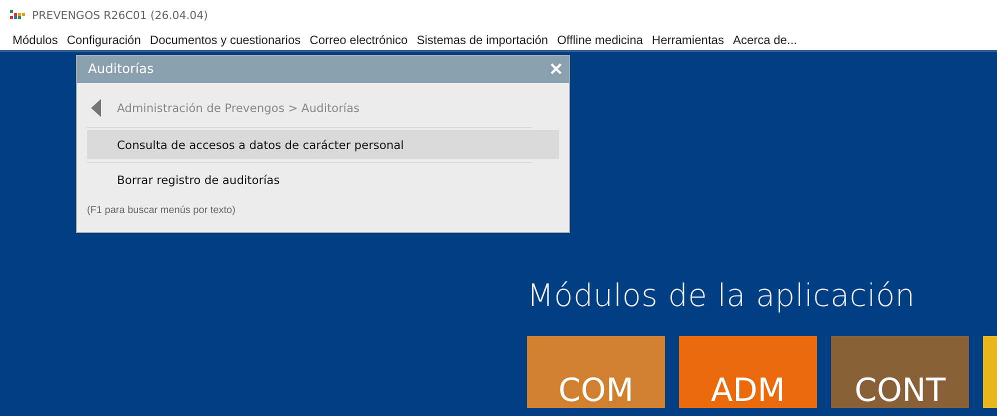  What do you see at coordinates (323, 144) in the screenshot?
I see `menu-entry: Consulta de accesos a datos de carácter personal` at bounding box center [323, 144].